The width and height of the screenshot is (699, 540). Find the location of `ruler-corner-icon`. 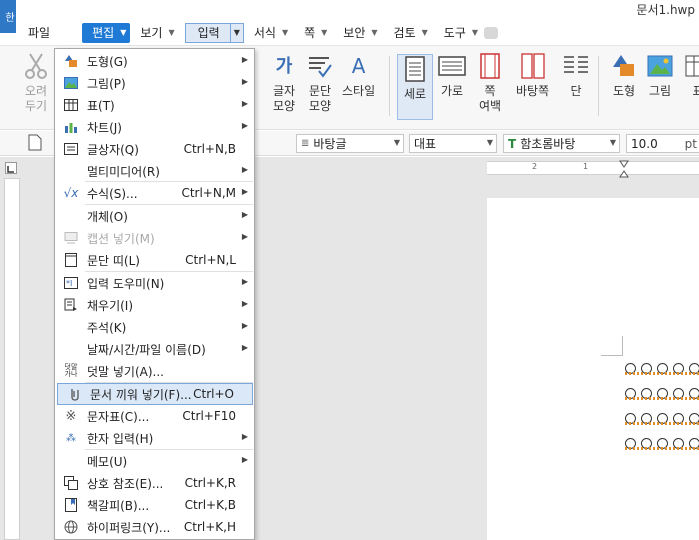

ruler-corner-icon is located at coordinates (11, 168).